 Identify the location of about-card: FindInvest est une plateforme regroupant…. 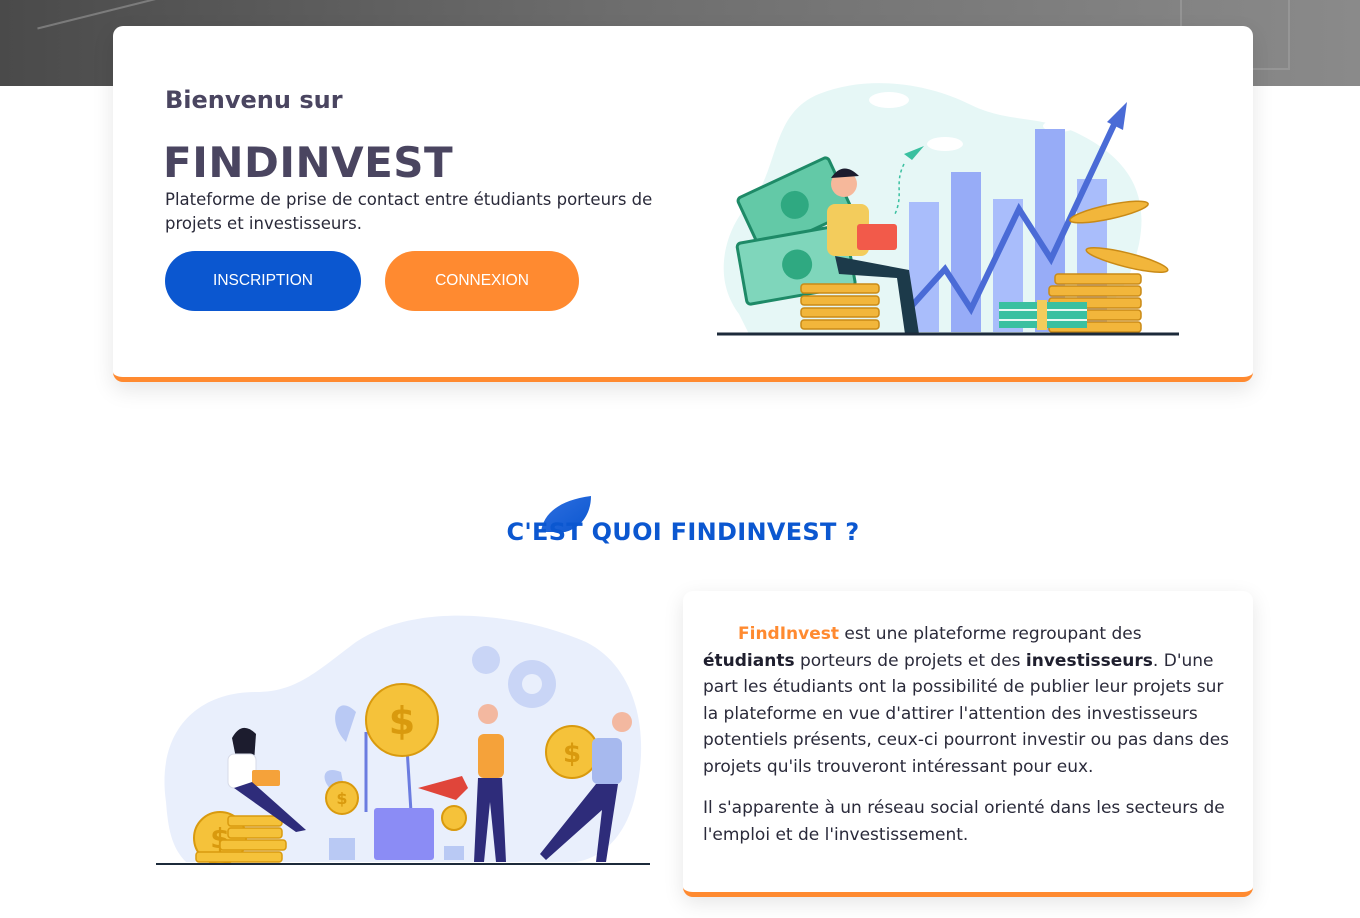
(968, 744).